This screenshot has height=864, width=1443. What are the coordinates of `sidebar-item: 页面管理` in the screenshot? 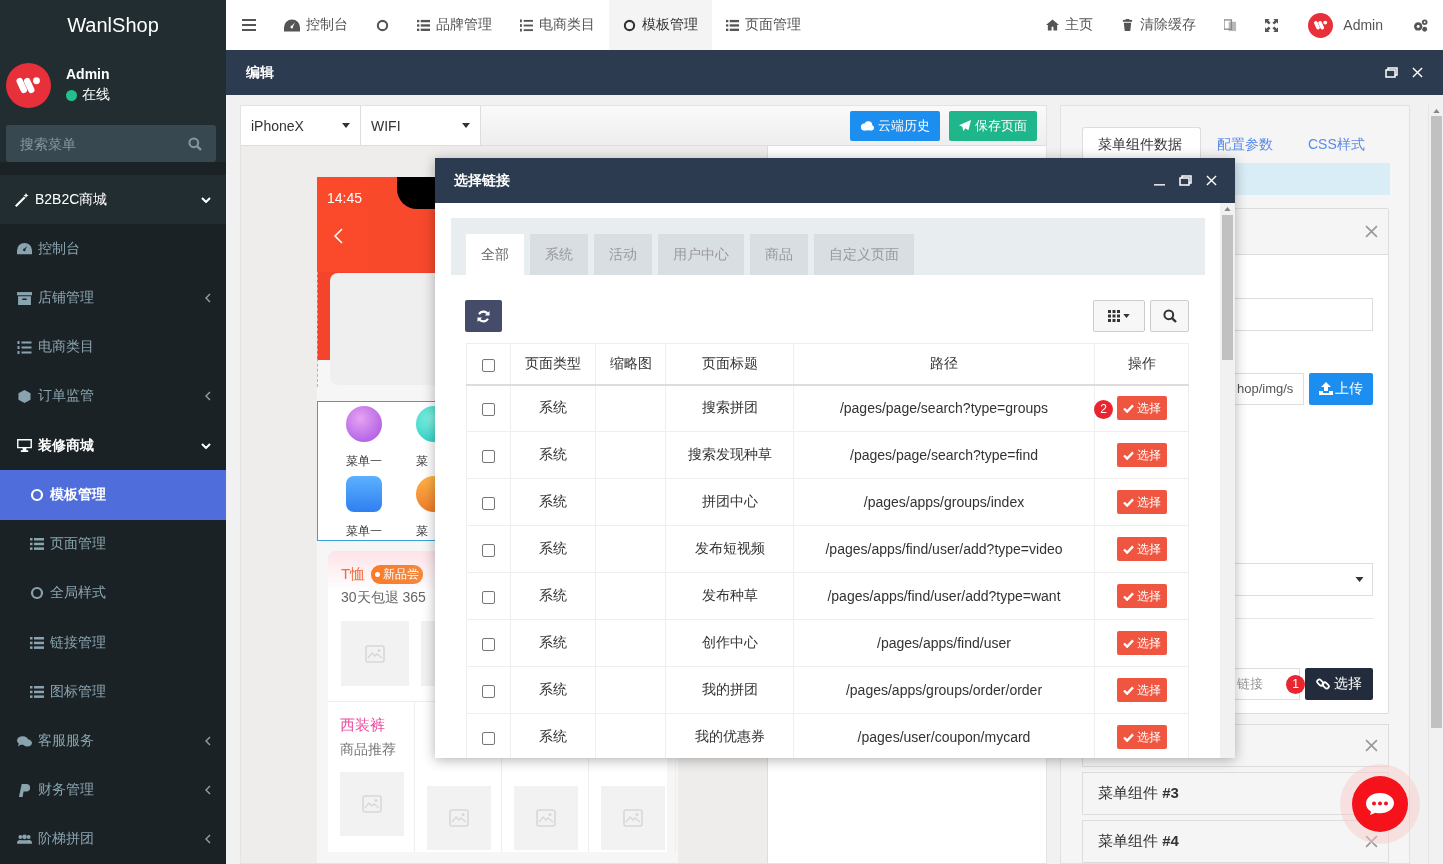 It's located at (113, 544).